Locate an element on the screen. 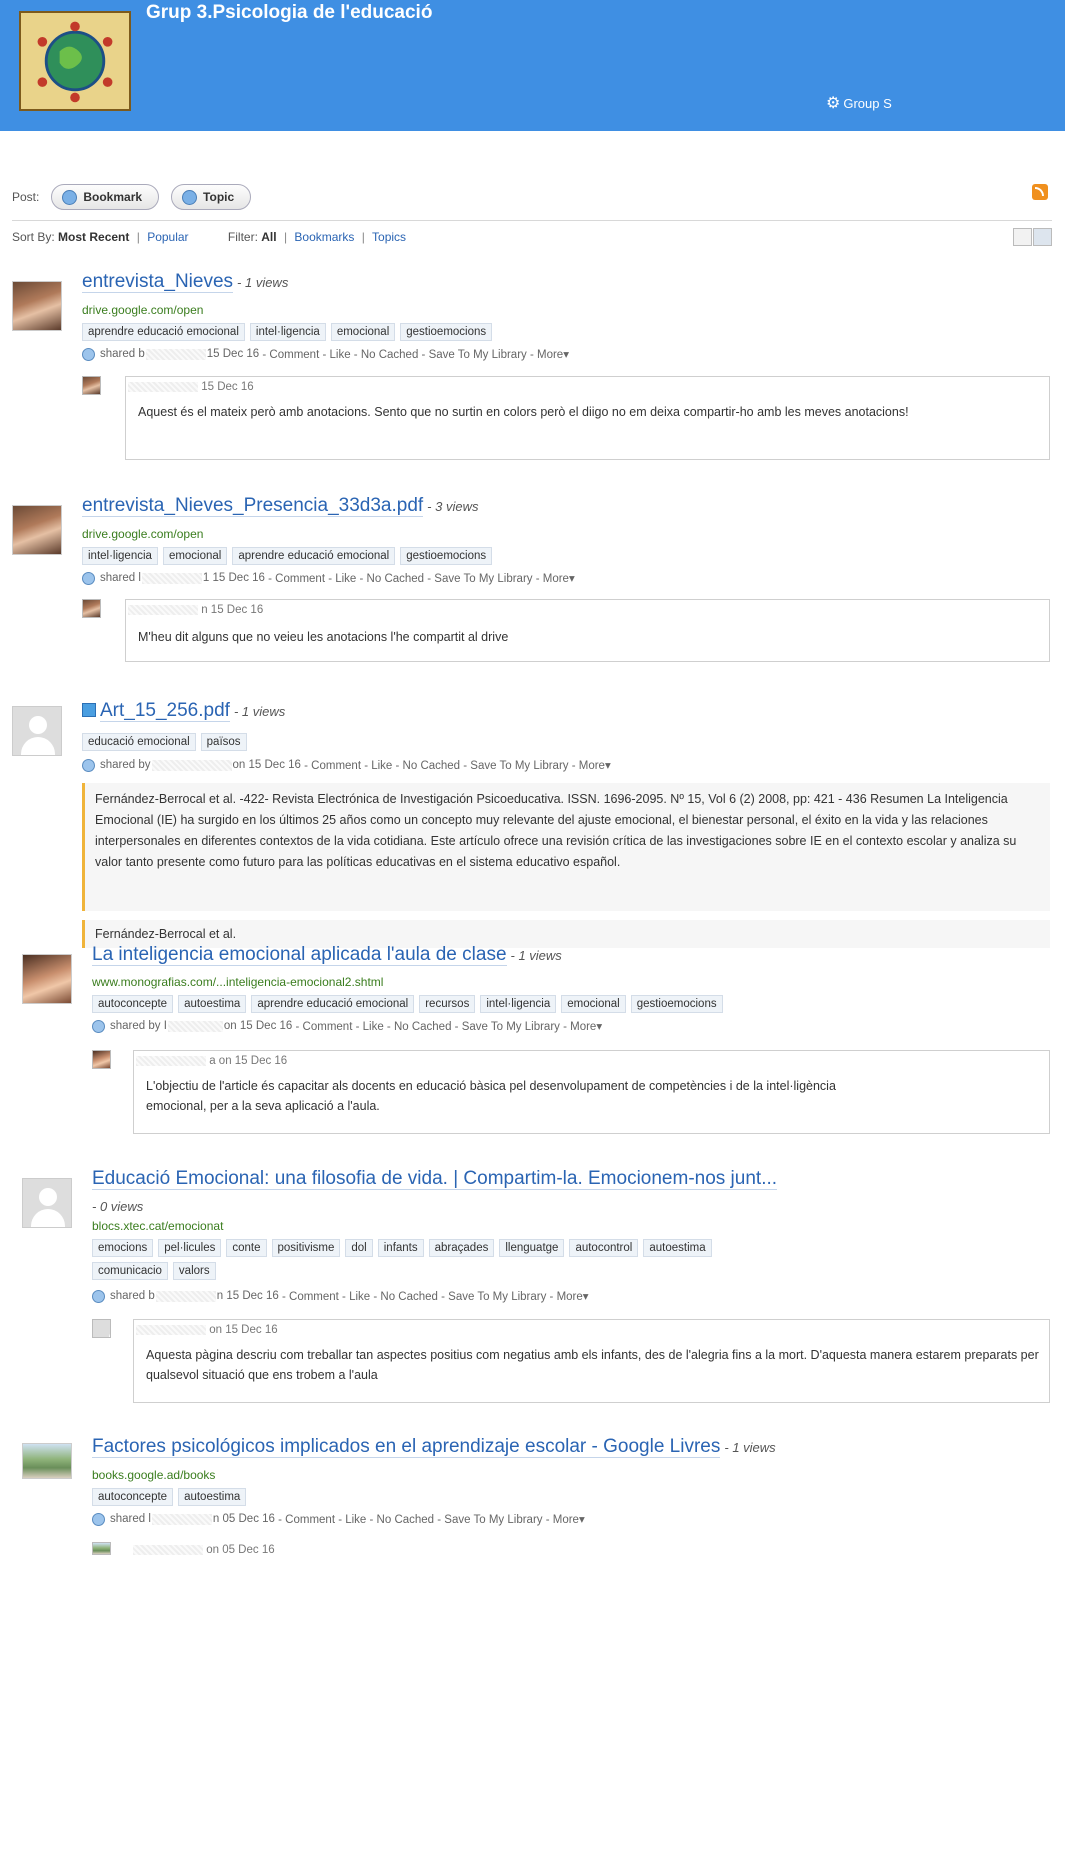 The height and width of the screenshot is (1868, 1065). sort-most-recent: Most Recent is located at coordinates (93, 237).